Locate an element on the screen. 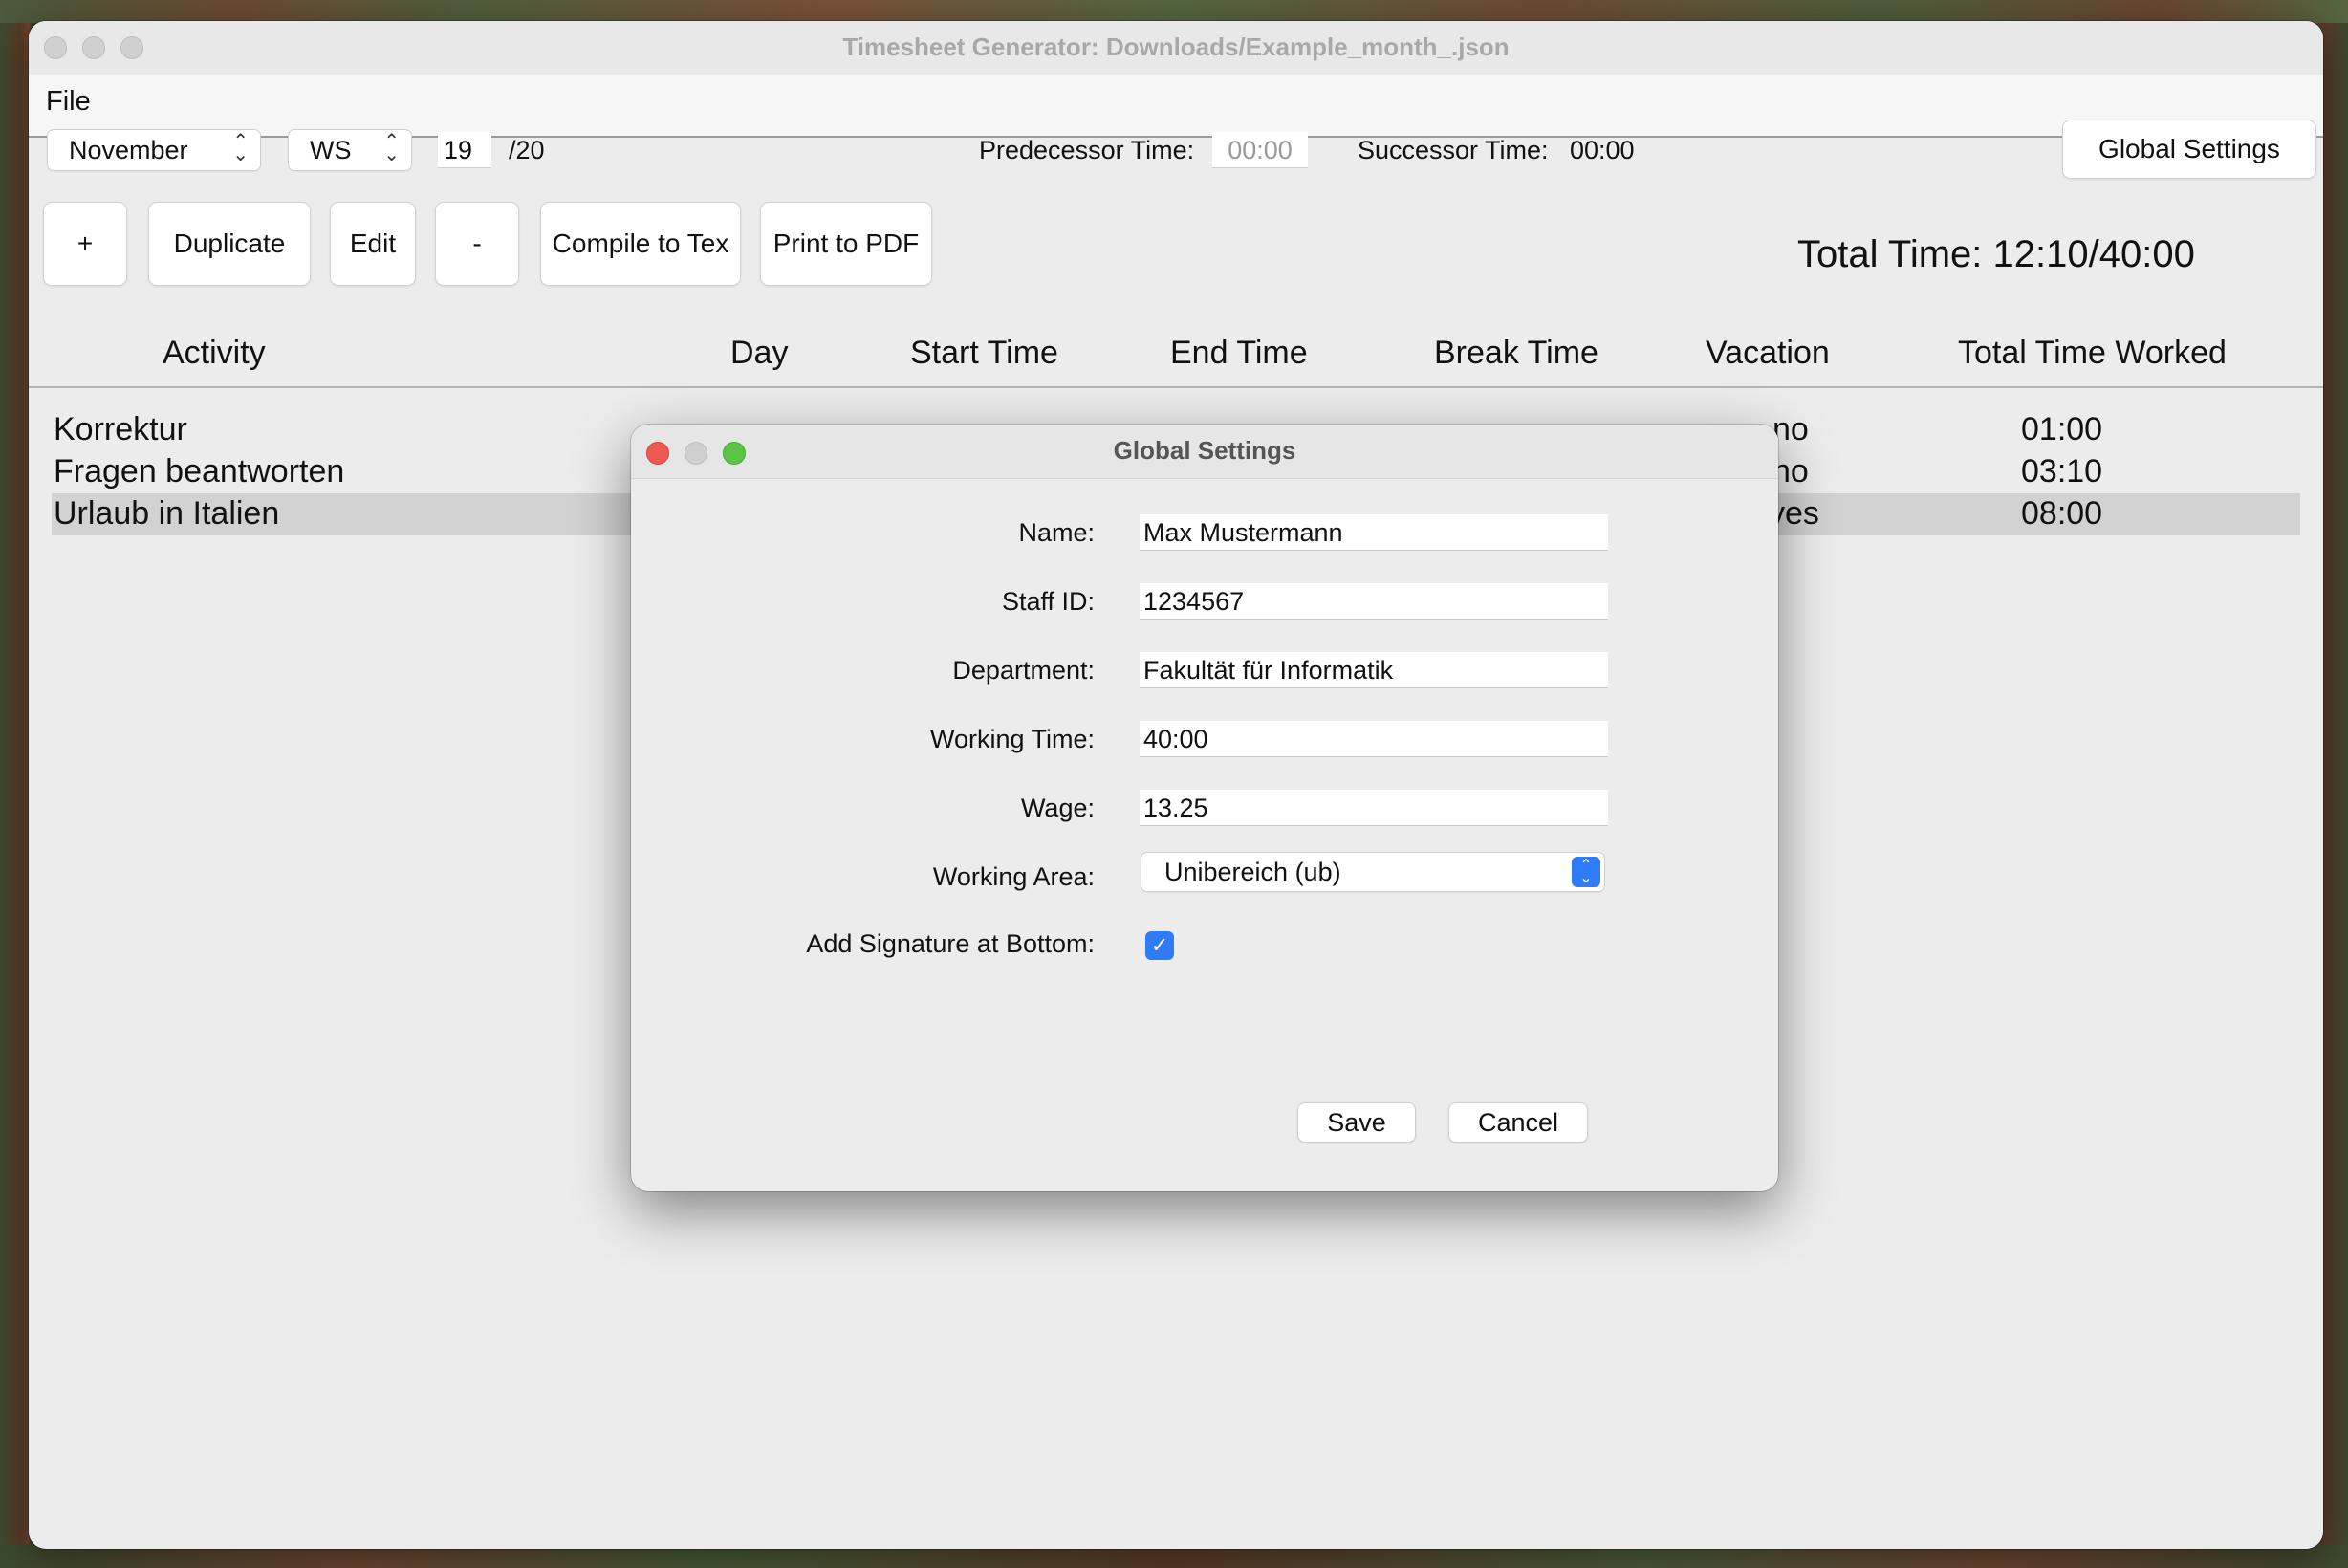 Image resolution: width=2348 pixels, height=1568 pixels. checkmark-icon: ✓ is located at coordinates (1159, 945).